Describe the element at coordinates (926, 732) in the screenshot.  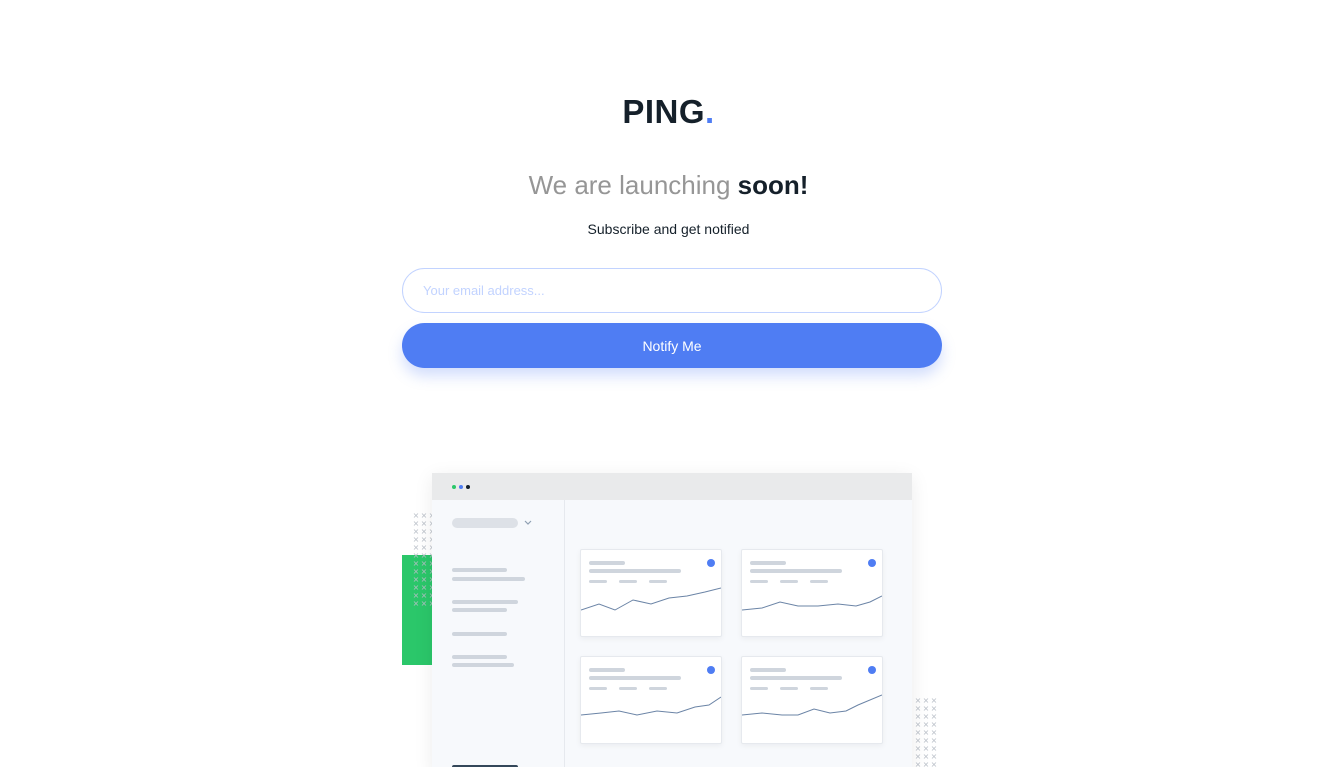
I see `x-pattern-icon: × × × × × × × × × × × × × × × × × × × × × × × × × × ×` at that location.